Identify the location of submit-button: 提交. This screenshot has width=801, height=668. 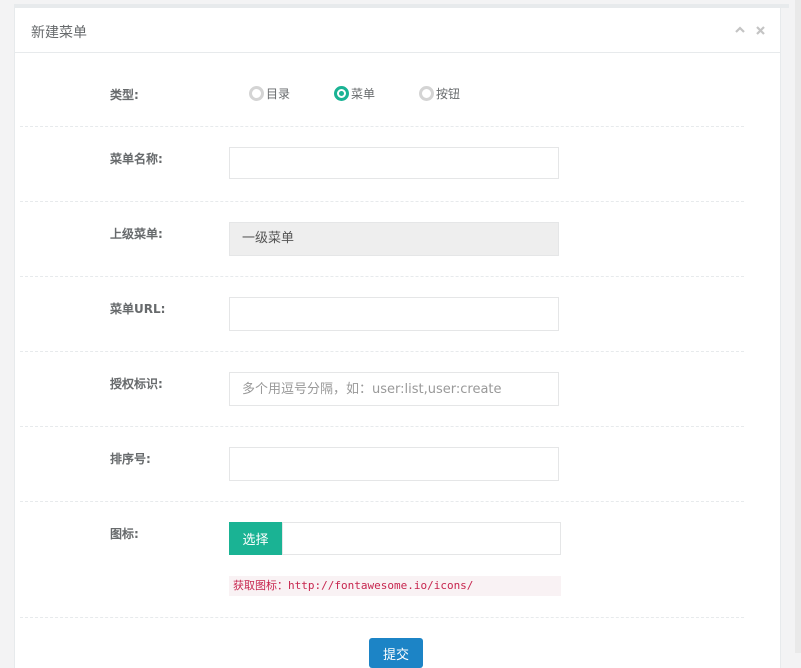
(396, 653).